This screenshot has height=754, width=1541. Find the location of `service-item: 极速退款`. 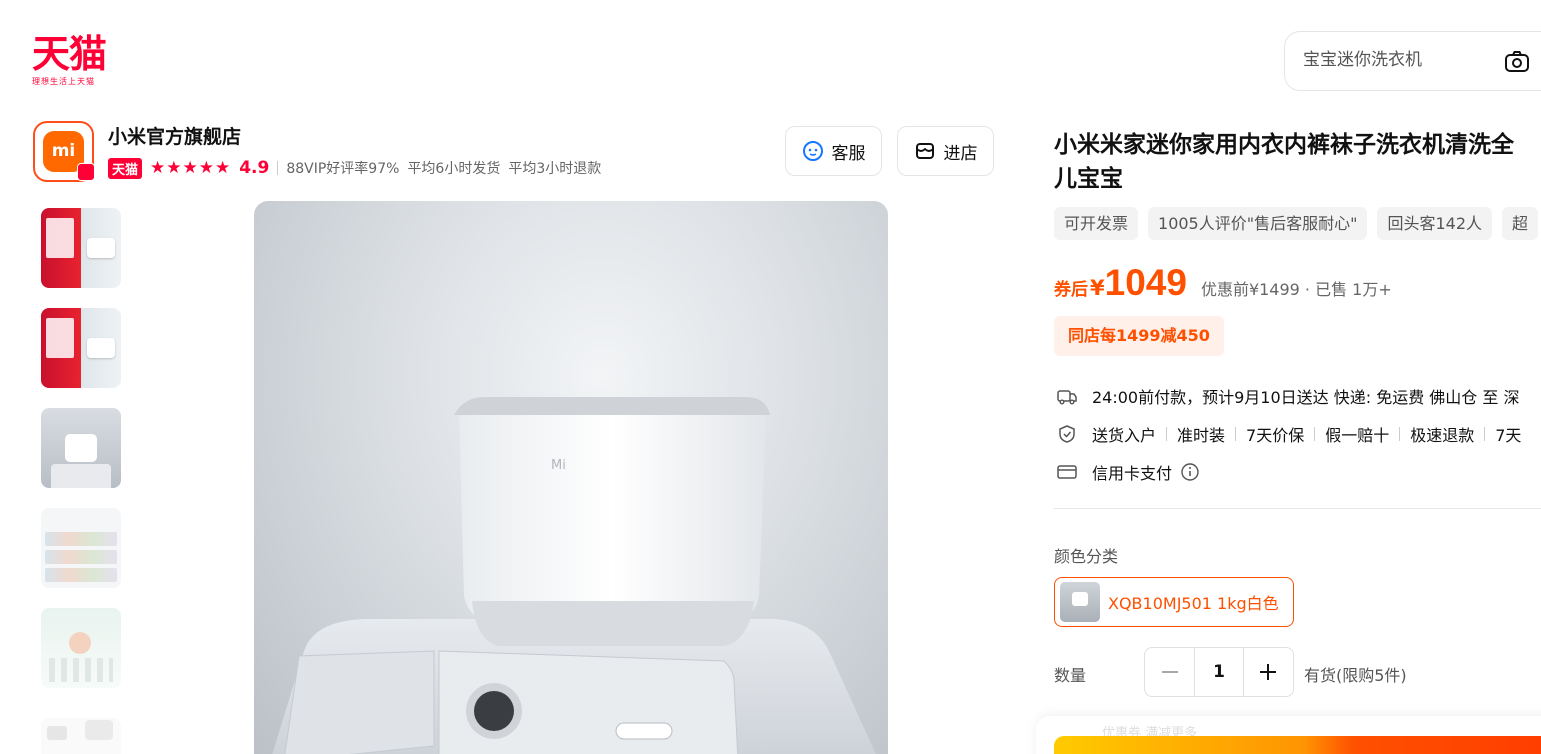

service-item: 极速退款 is located at coordinates (1442, 435).